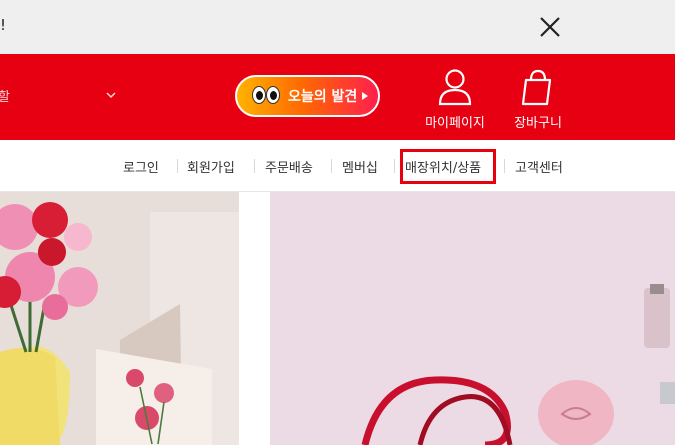 Image resolution: width=675 pixels, height=445 pixels. I want to click on cart-button: 장바구니, so click(538, 102).